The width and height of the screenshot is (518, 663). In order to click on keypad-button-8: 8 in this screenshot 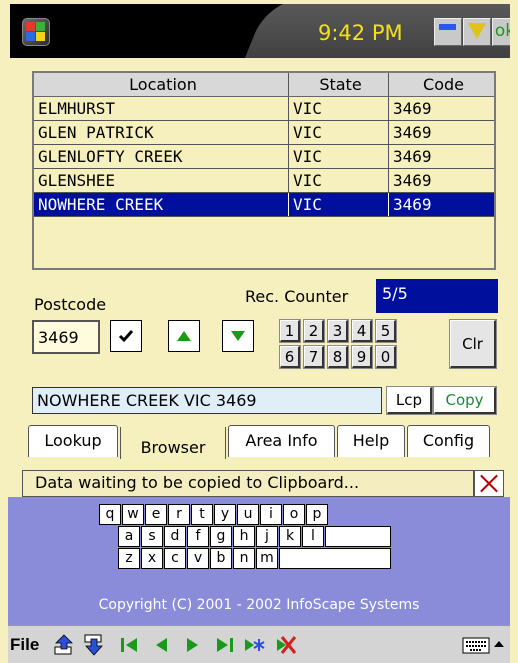, I will do `click(338, 357)`.